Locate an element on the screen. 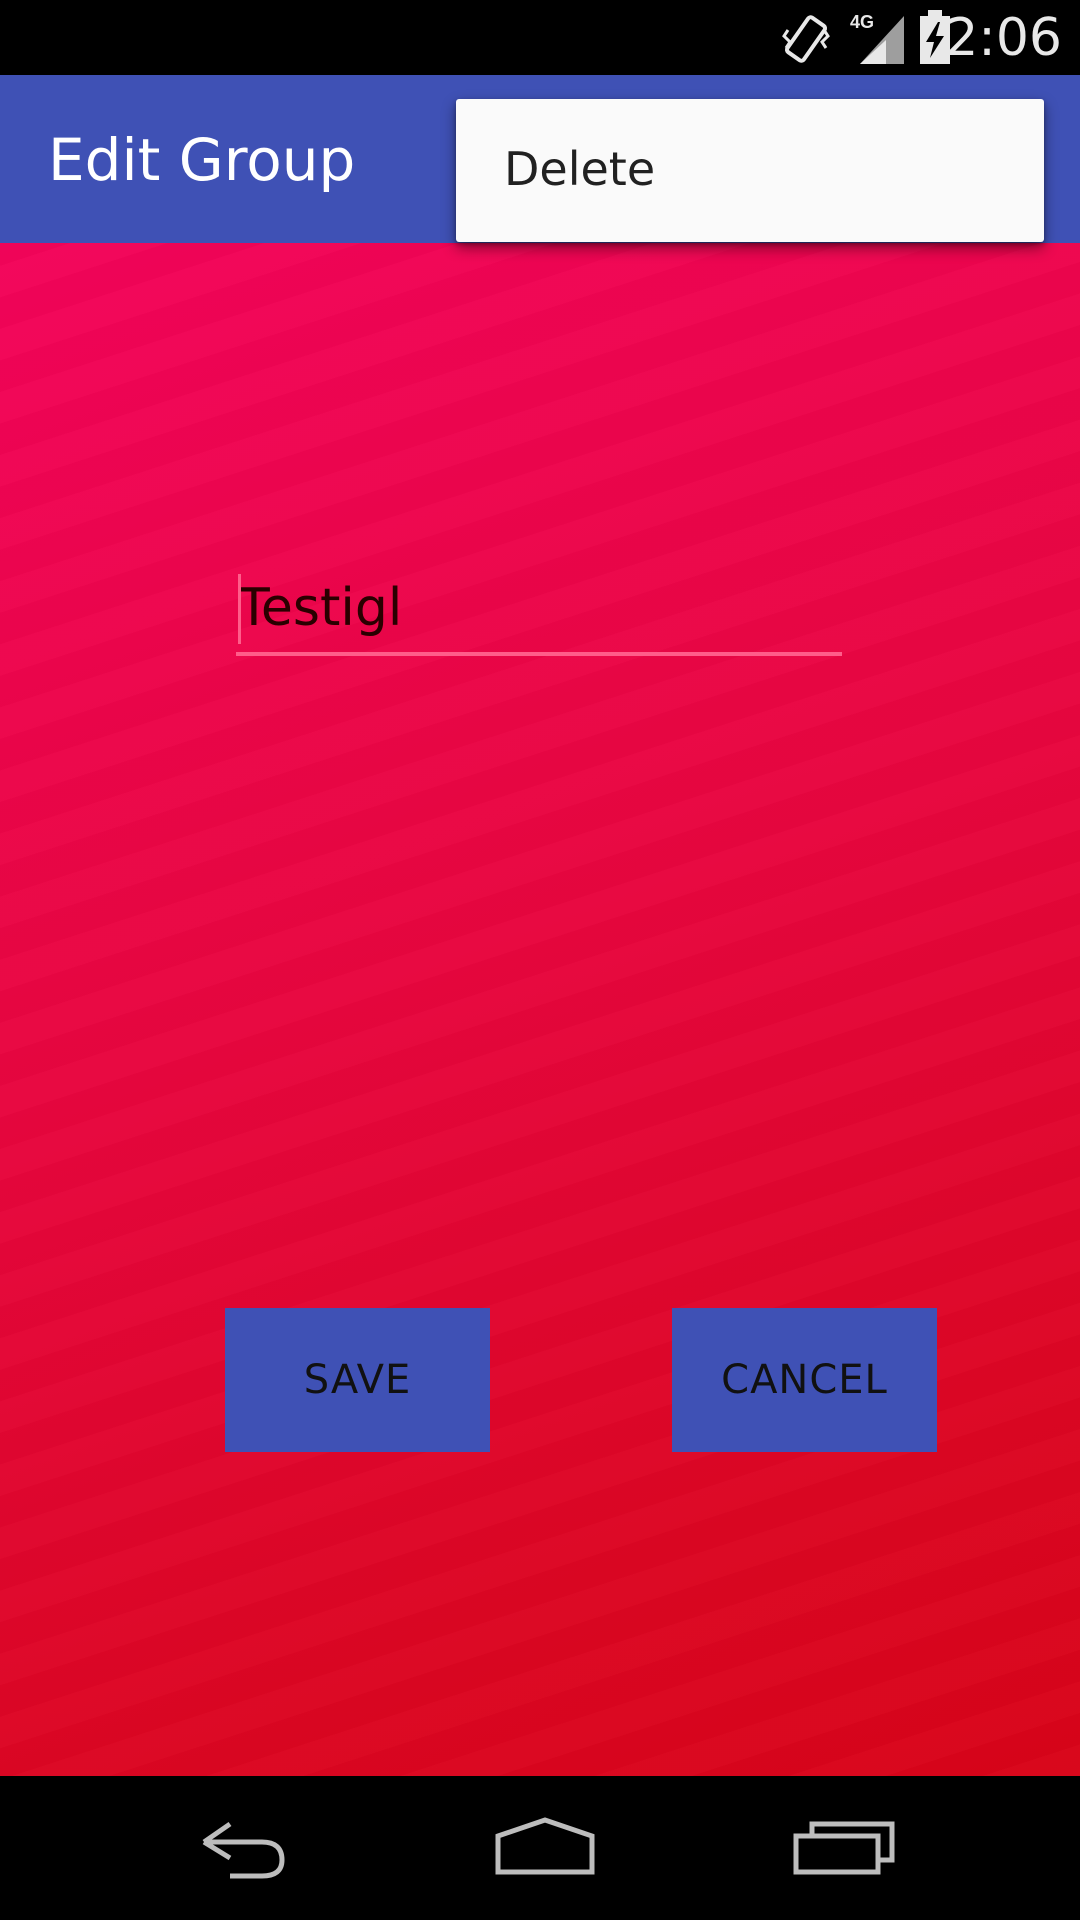 The height and width of the screenshot is (1920, 1080). navigation-bar is located at coordinates (540, 1848).